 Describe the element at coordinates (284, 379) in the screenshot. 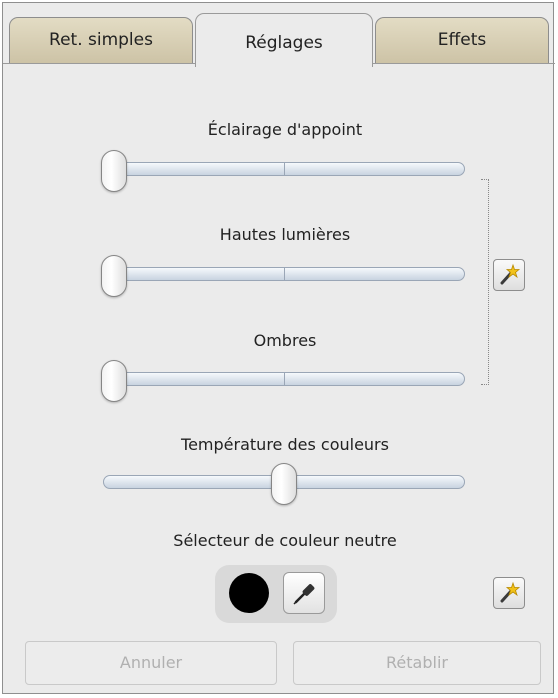

I see `shadows-track` at that location.